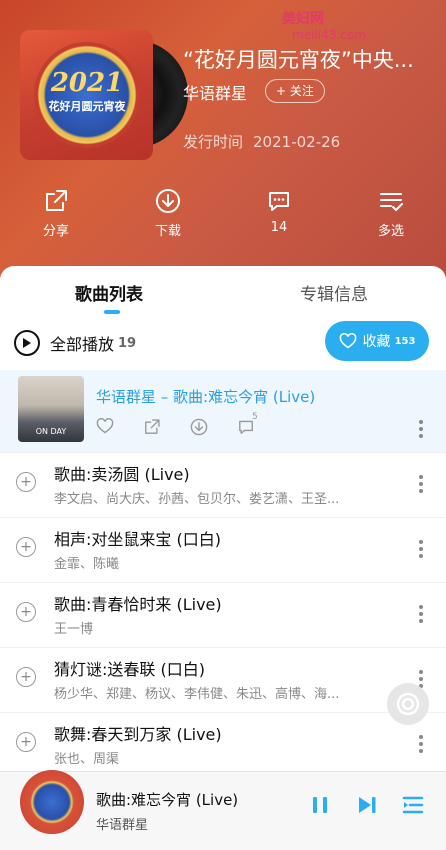  I want to click on like-button, so click(119, 429).